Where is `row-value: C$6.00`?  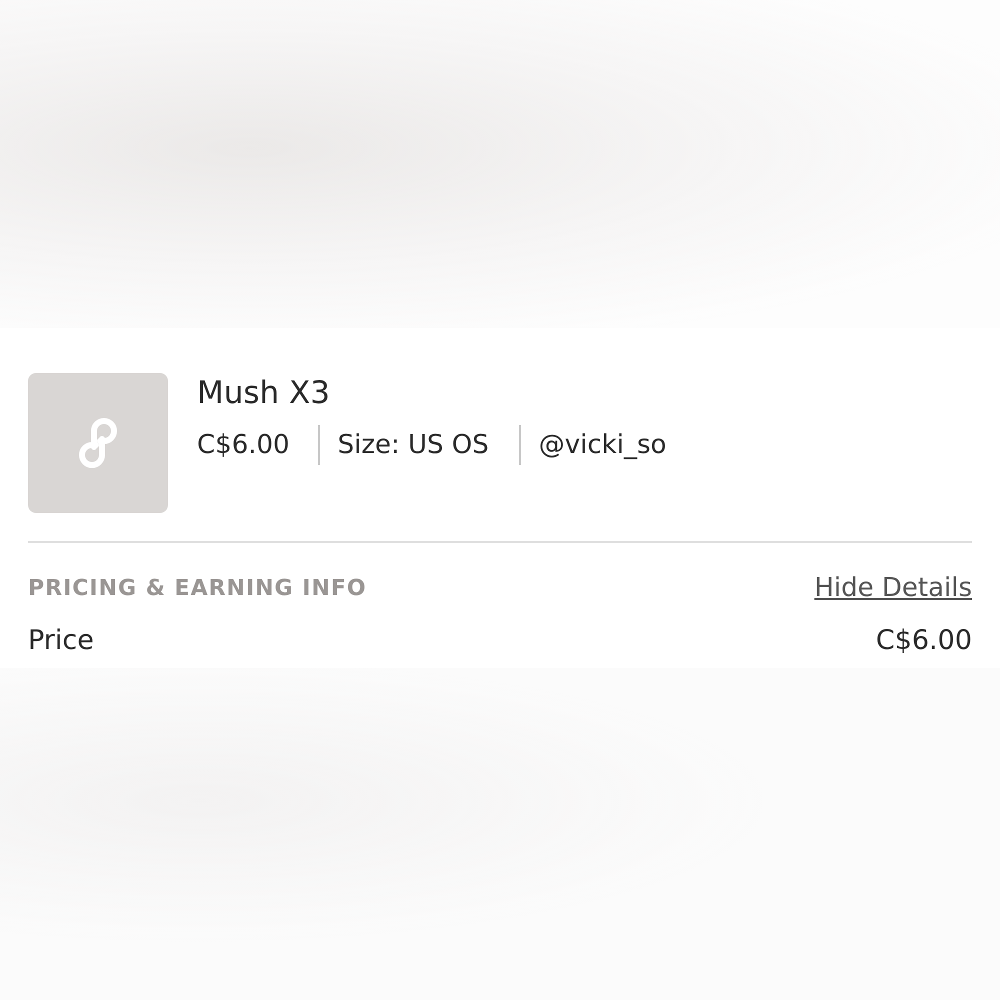 row-value: C$6.00 is located at coordinates (924, 640).